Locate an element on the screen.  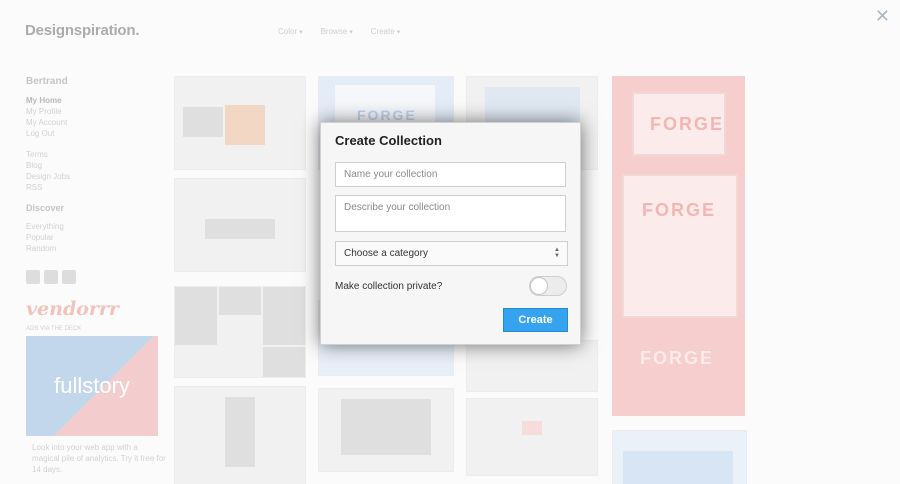
modal-title: Create Collection is located at coordinates (388, 140).